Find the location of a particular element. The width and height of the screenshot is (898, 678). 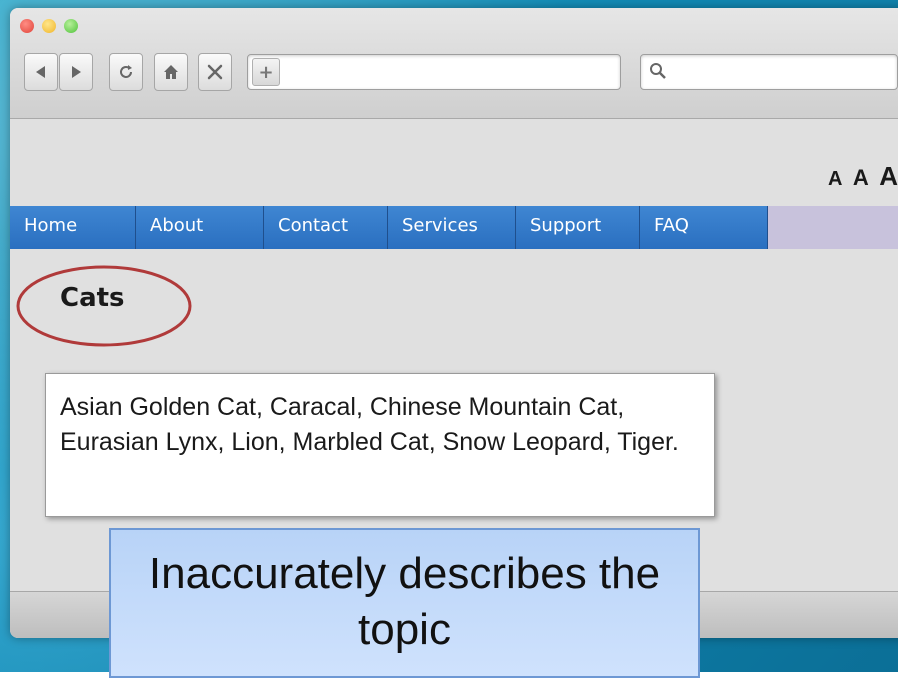

home-icon is located at coordinates (171, 72).